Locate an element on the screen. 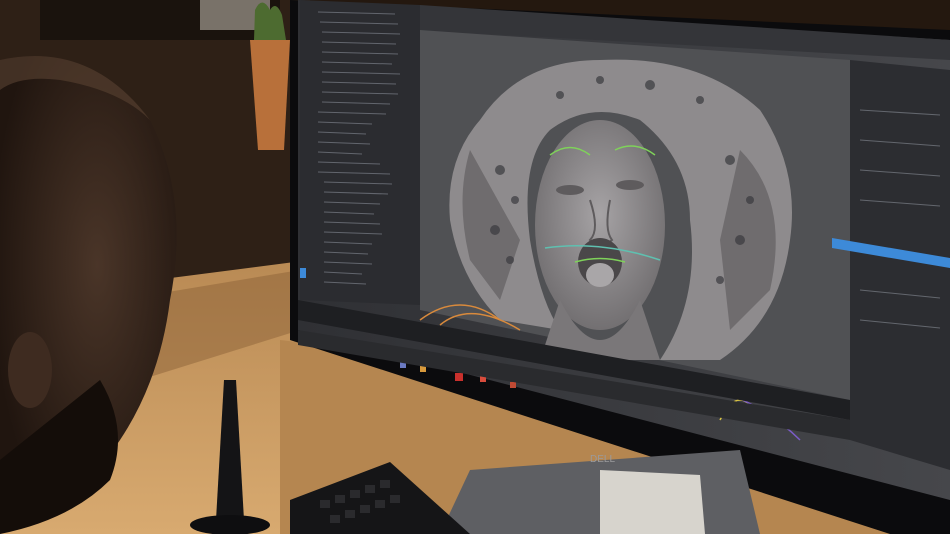 This screenshot has width=950, height=534. monitor-brand-logo: DELL is located at coordinates (602, 459).